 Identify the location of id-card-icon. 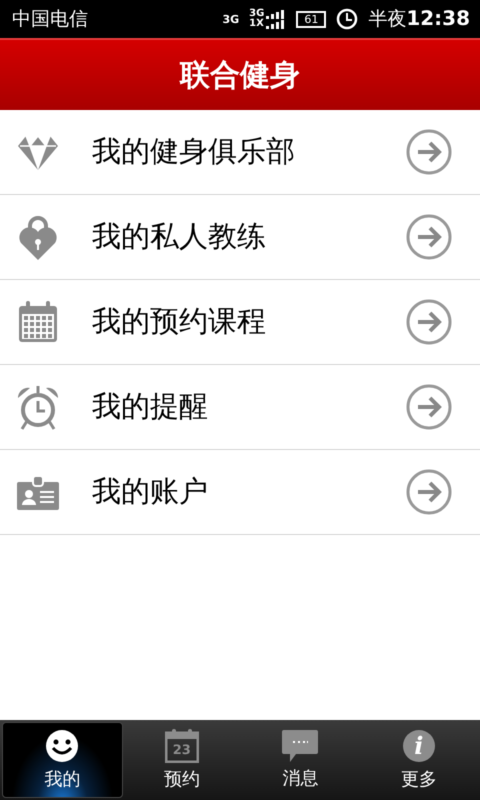
(38, 492).